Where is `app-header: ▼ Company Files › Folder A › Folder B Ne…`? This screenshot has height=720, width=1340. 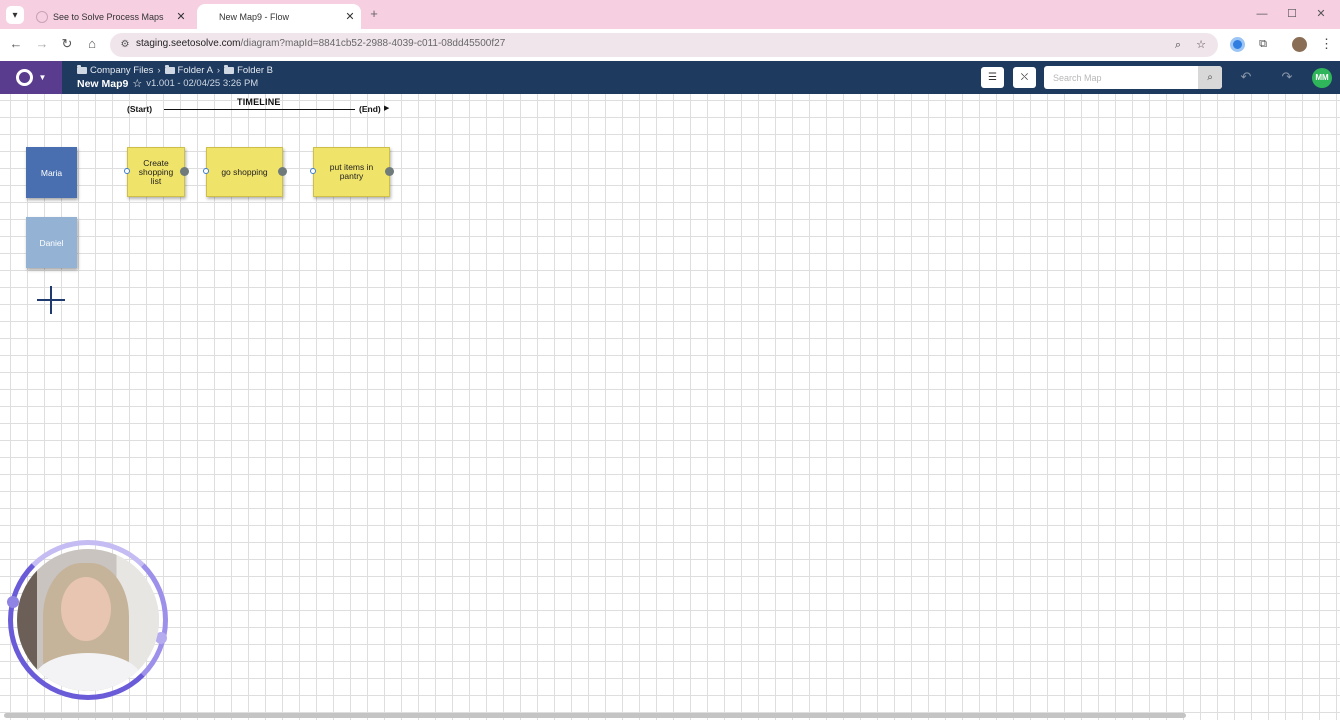 app-header: ▼ Company Files › Folder A › Folder B Ne… is located at coordinates (670, 77).